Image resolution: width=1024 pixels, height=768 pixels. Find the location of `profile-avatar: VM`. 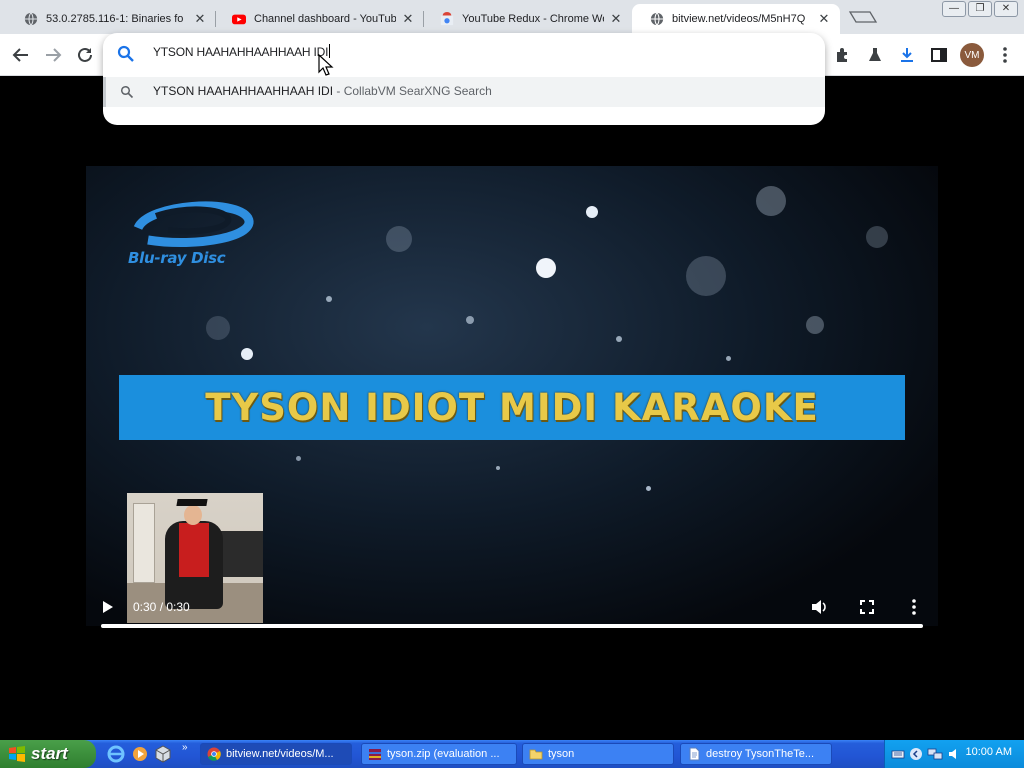

profile-avatar: VM is located at coordinates (972, 55).